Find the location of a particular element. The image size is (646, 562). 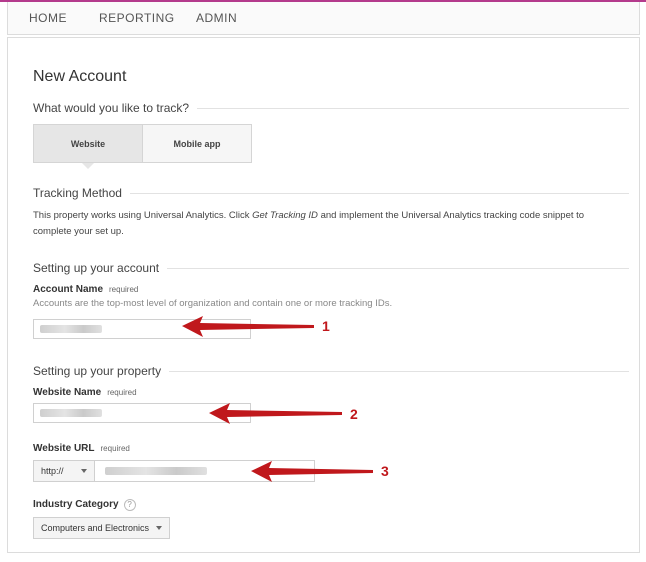

annotation-number-2: 2 is located at coordinates (354, 414).